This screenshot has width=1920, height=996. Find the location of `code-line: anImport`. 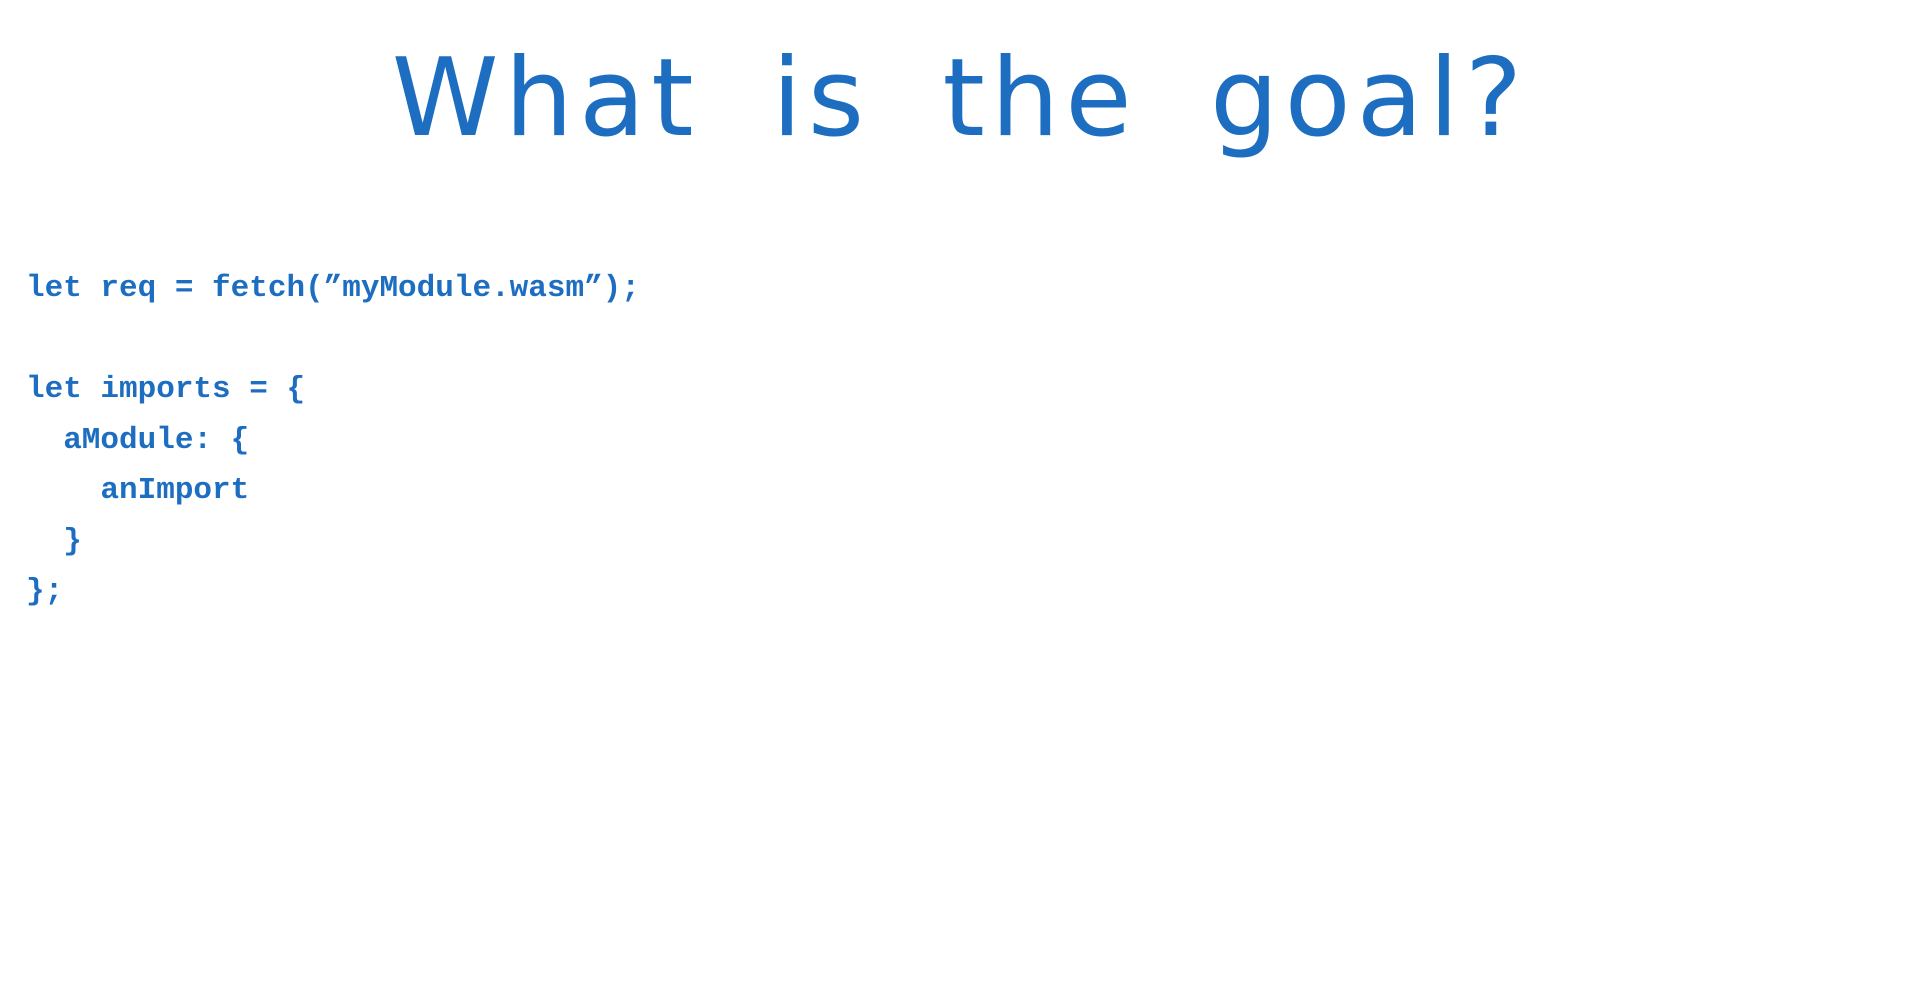

code-line: anImport is located at coordinates (138, 490).